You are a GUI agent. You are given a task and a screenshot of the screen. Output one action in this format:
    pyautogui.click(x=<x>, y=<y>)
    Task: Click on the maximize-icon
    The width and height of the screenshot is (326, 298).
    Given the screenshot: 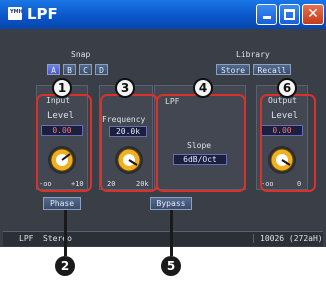 What is the action you would take?
    pyautogui.click(x=289, y=14)
    